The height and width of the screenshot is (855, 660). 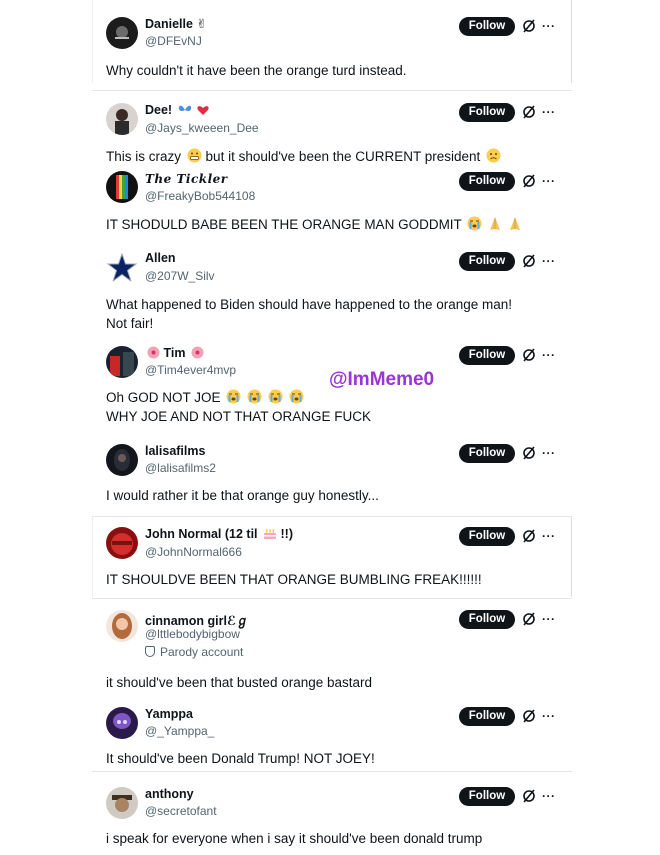 What do you see at coordinates (193, 552) in the screenshot?
I see `user-handle: @JohnNormal666` at bounding box center [193, 552].